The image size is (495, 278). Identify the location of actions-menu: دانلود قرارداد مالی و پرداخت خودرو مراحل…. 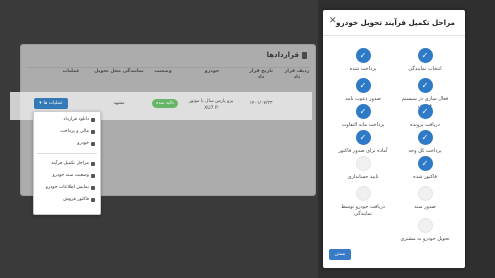
(67, 163).